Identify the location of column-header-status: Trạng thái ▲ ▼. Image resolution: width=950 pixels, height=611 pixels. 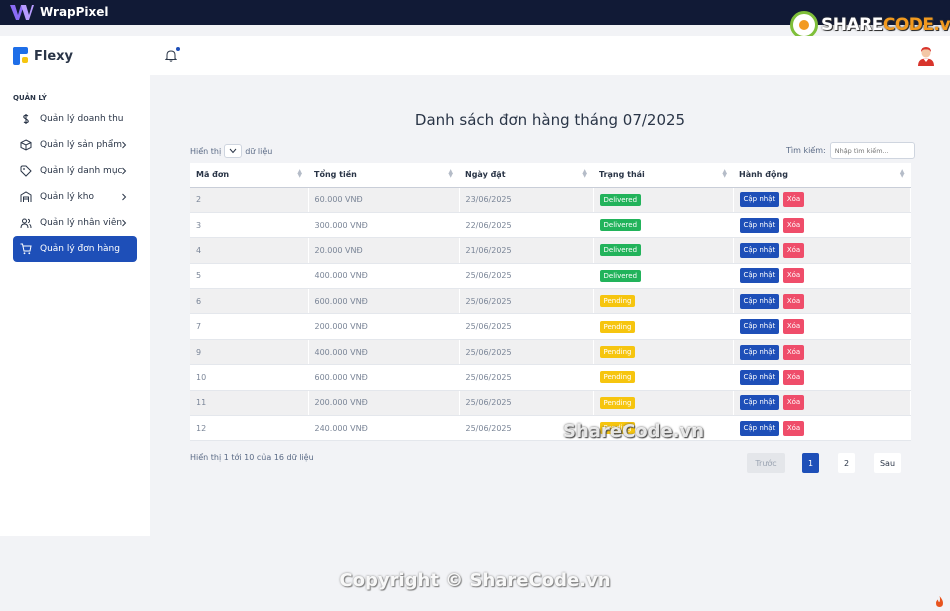
(663, 175).